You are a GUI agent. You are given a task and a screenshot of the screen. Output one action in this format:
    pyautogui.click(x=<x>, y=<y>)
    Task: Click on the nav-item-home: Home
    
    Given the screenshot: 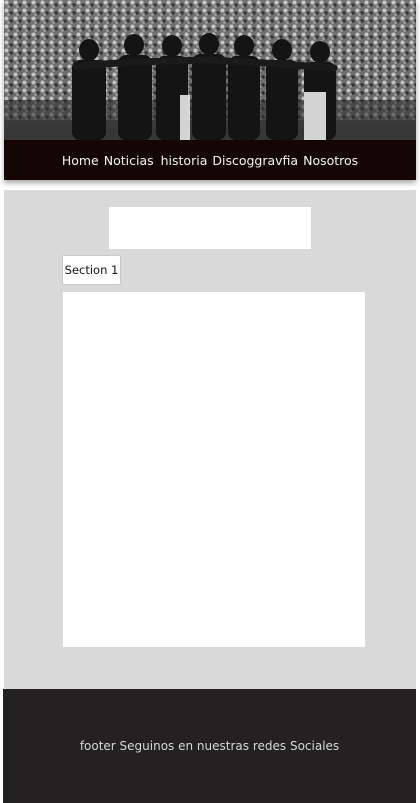 What is the action you would take?
    pyautogui.click(x=80, y=160)
    